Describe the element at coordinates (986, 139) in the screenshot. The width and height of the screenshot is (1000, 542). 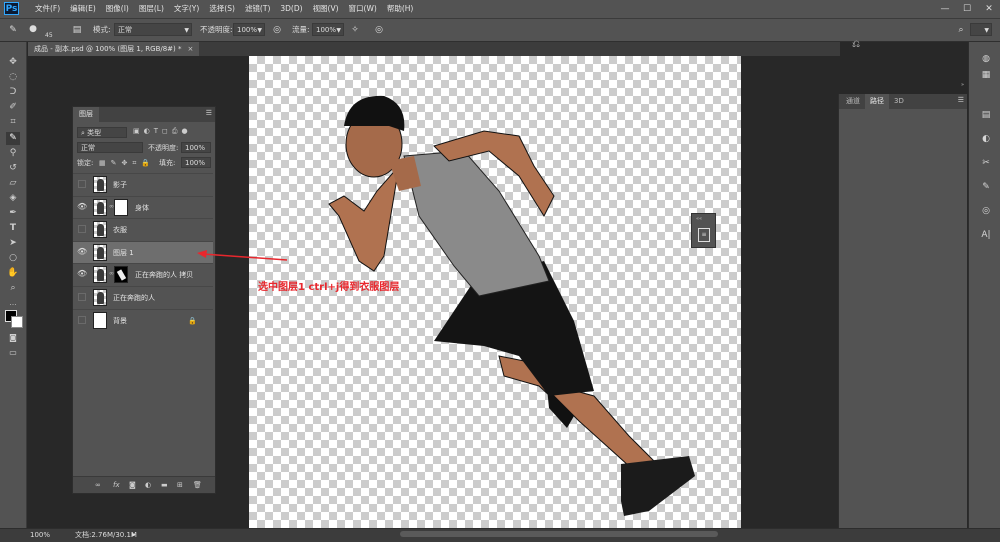
I see `adjustments-icon: ◐` at that location.